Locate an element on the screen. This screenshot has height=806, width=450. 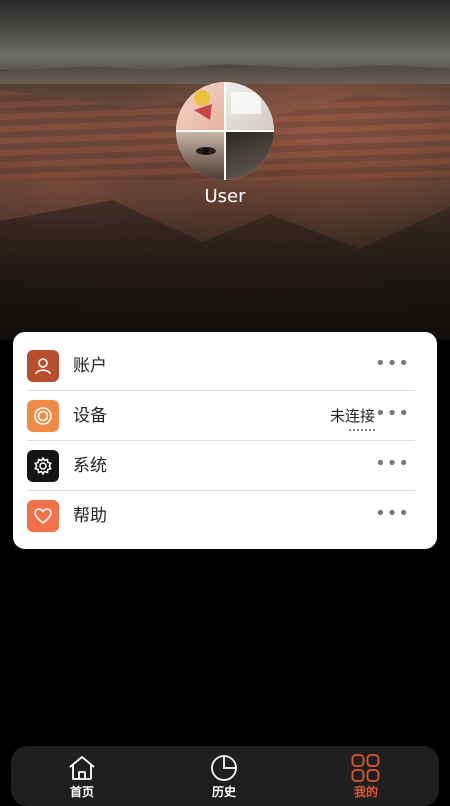
menu-item-label: 帮助 is located at coordinates (90, 516).